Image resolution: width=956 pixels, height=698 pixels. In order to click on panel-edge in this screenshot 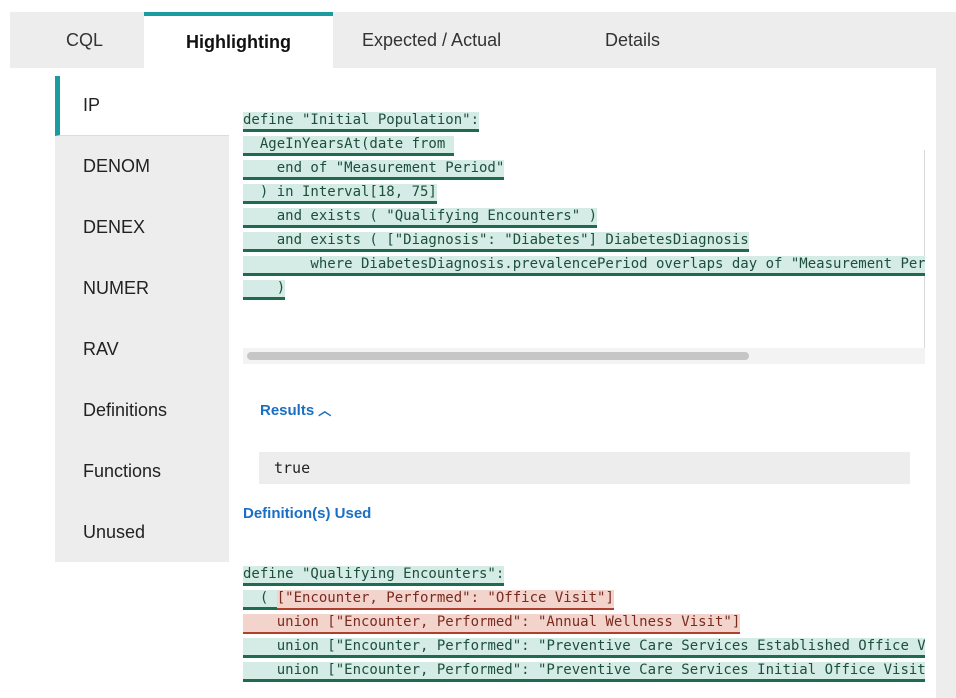, I will do `click(946, 383)`.